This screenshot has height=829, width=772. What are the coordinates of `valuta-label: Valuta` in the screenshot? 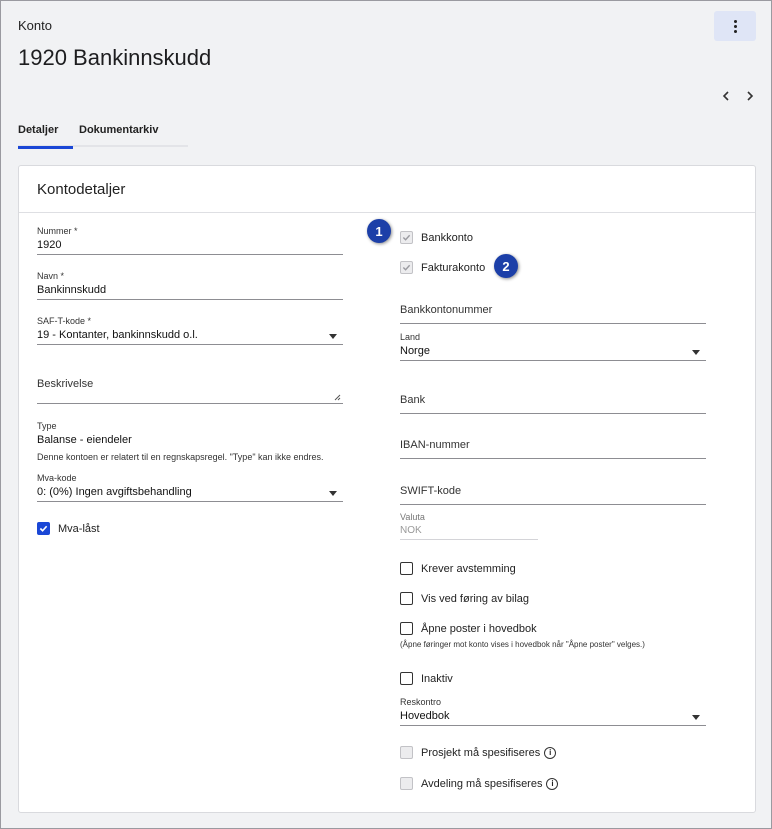 It's located at (412, 517).